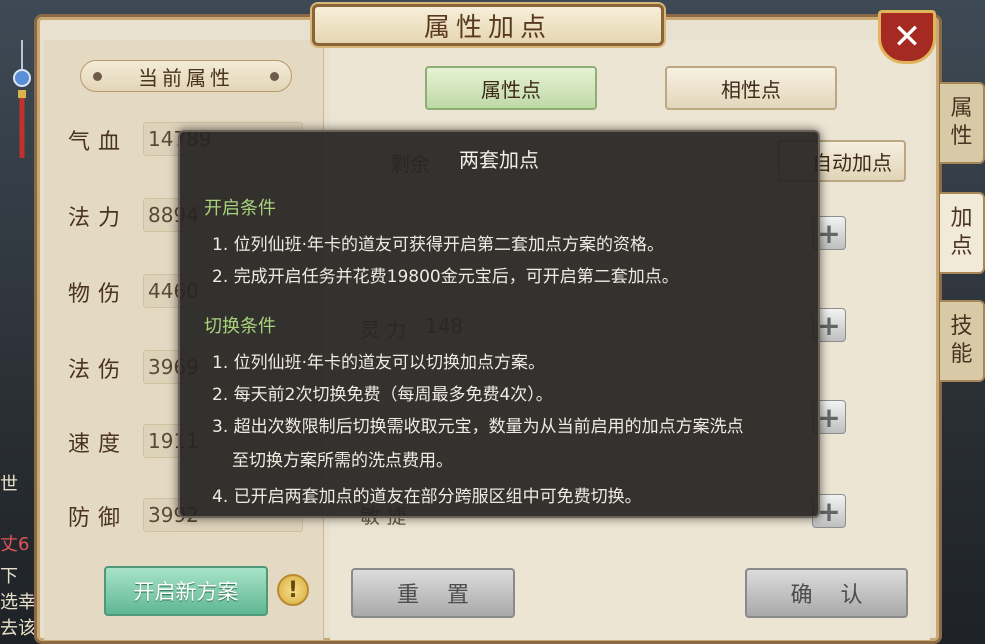 The width and height of the screenshot is (985, 644). I want to click on side-tab-label: 技能, so click(961, 340).